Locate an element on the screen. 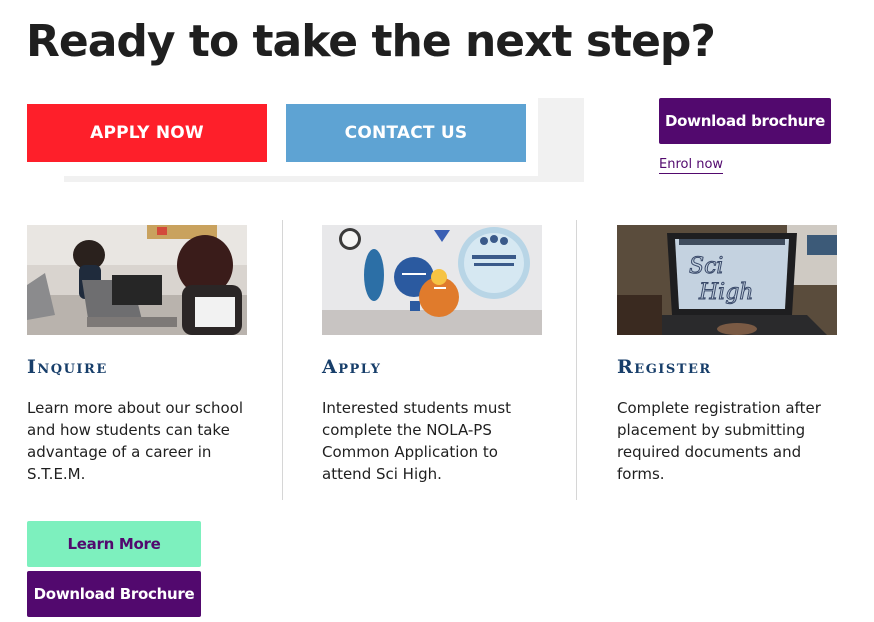  students-photo-icon is located at coordinates (137, 280).